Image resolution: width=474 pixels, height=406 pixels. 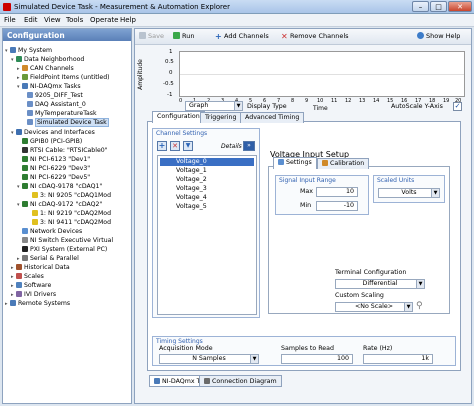 What do you see at coordinates (272, 117) in the screenshot?
I see `tab-advanced-timing: Advanced Timing` at bounding box center [272, 117].